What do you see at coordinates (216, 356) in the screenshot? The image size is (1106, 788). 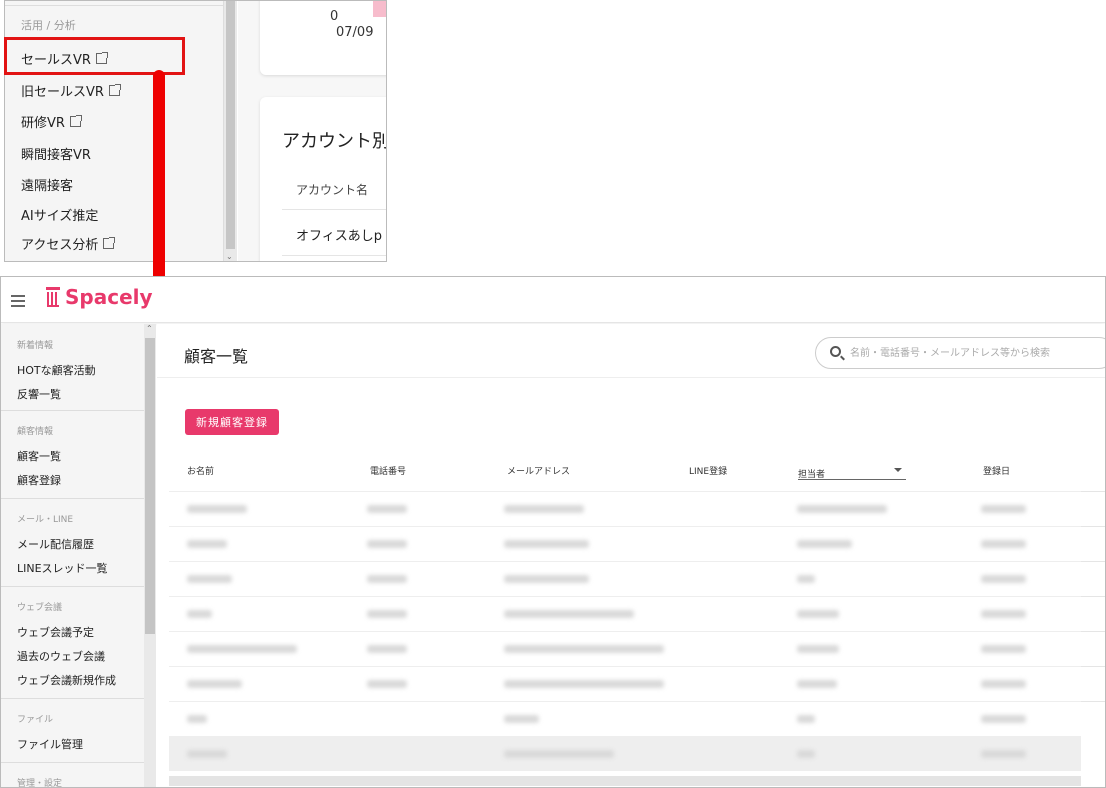 I see `page-title: 顧客一覧` at bounding box center [216, 356].